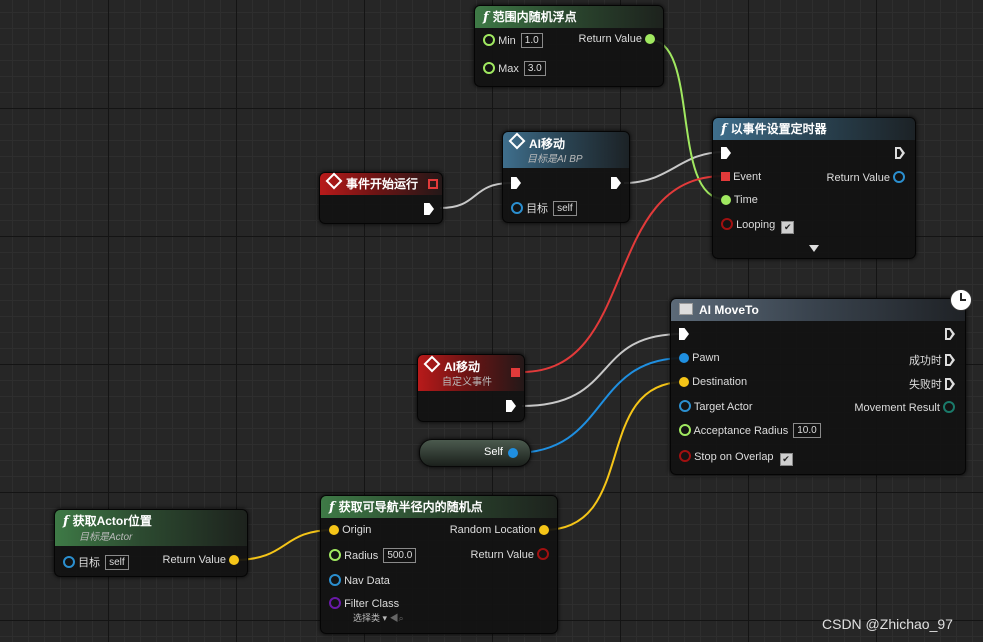 The height and width of the screenshot is (642, 983). I want to click on node-header: f 以事件设置定时器, so click(814, 129).